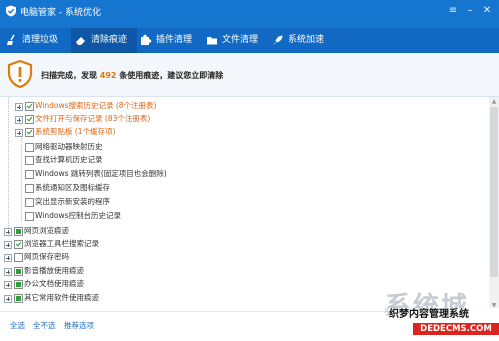 This screenshot has height=341, width=499. I want to click on menu-icon: ≡, so click(453, 11).